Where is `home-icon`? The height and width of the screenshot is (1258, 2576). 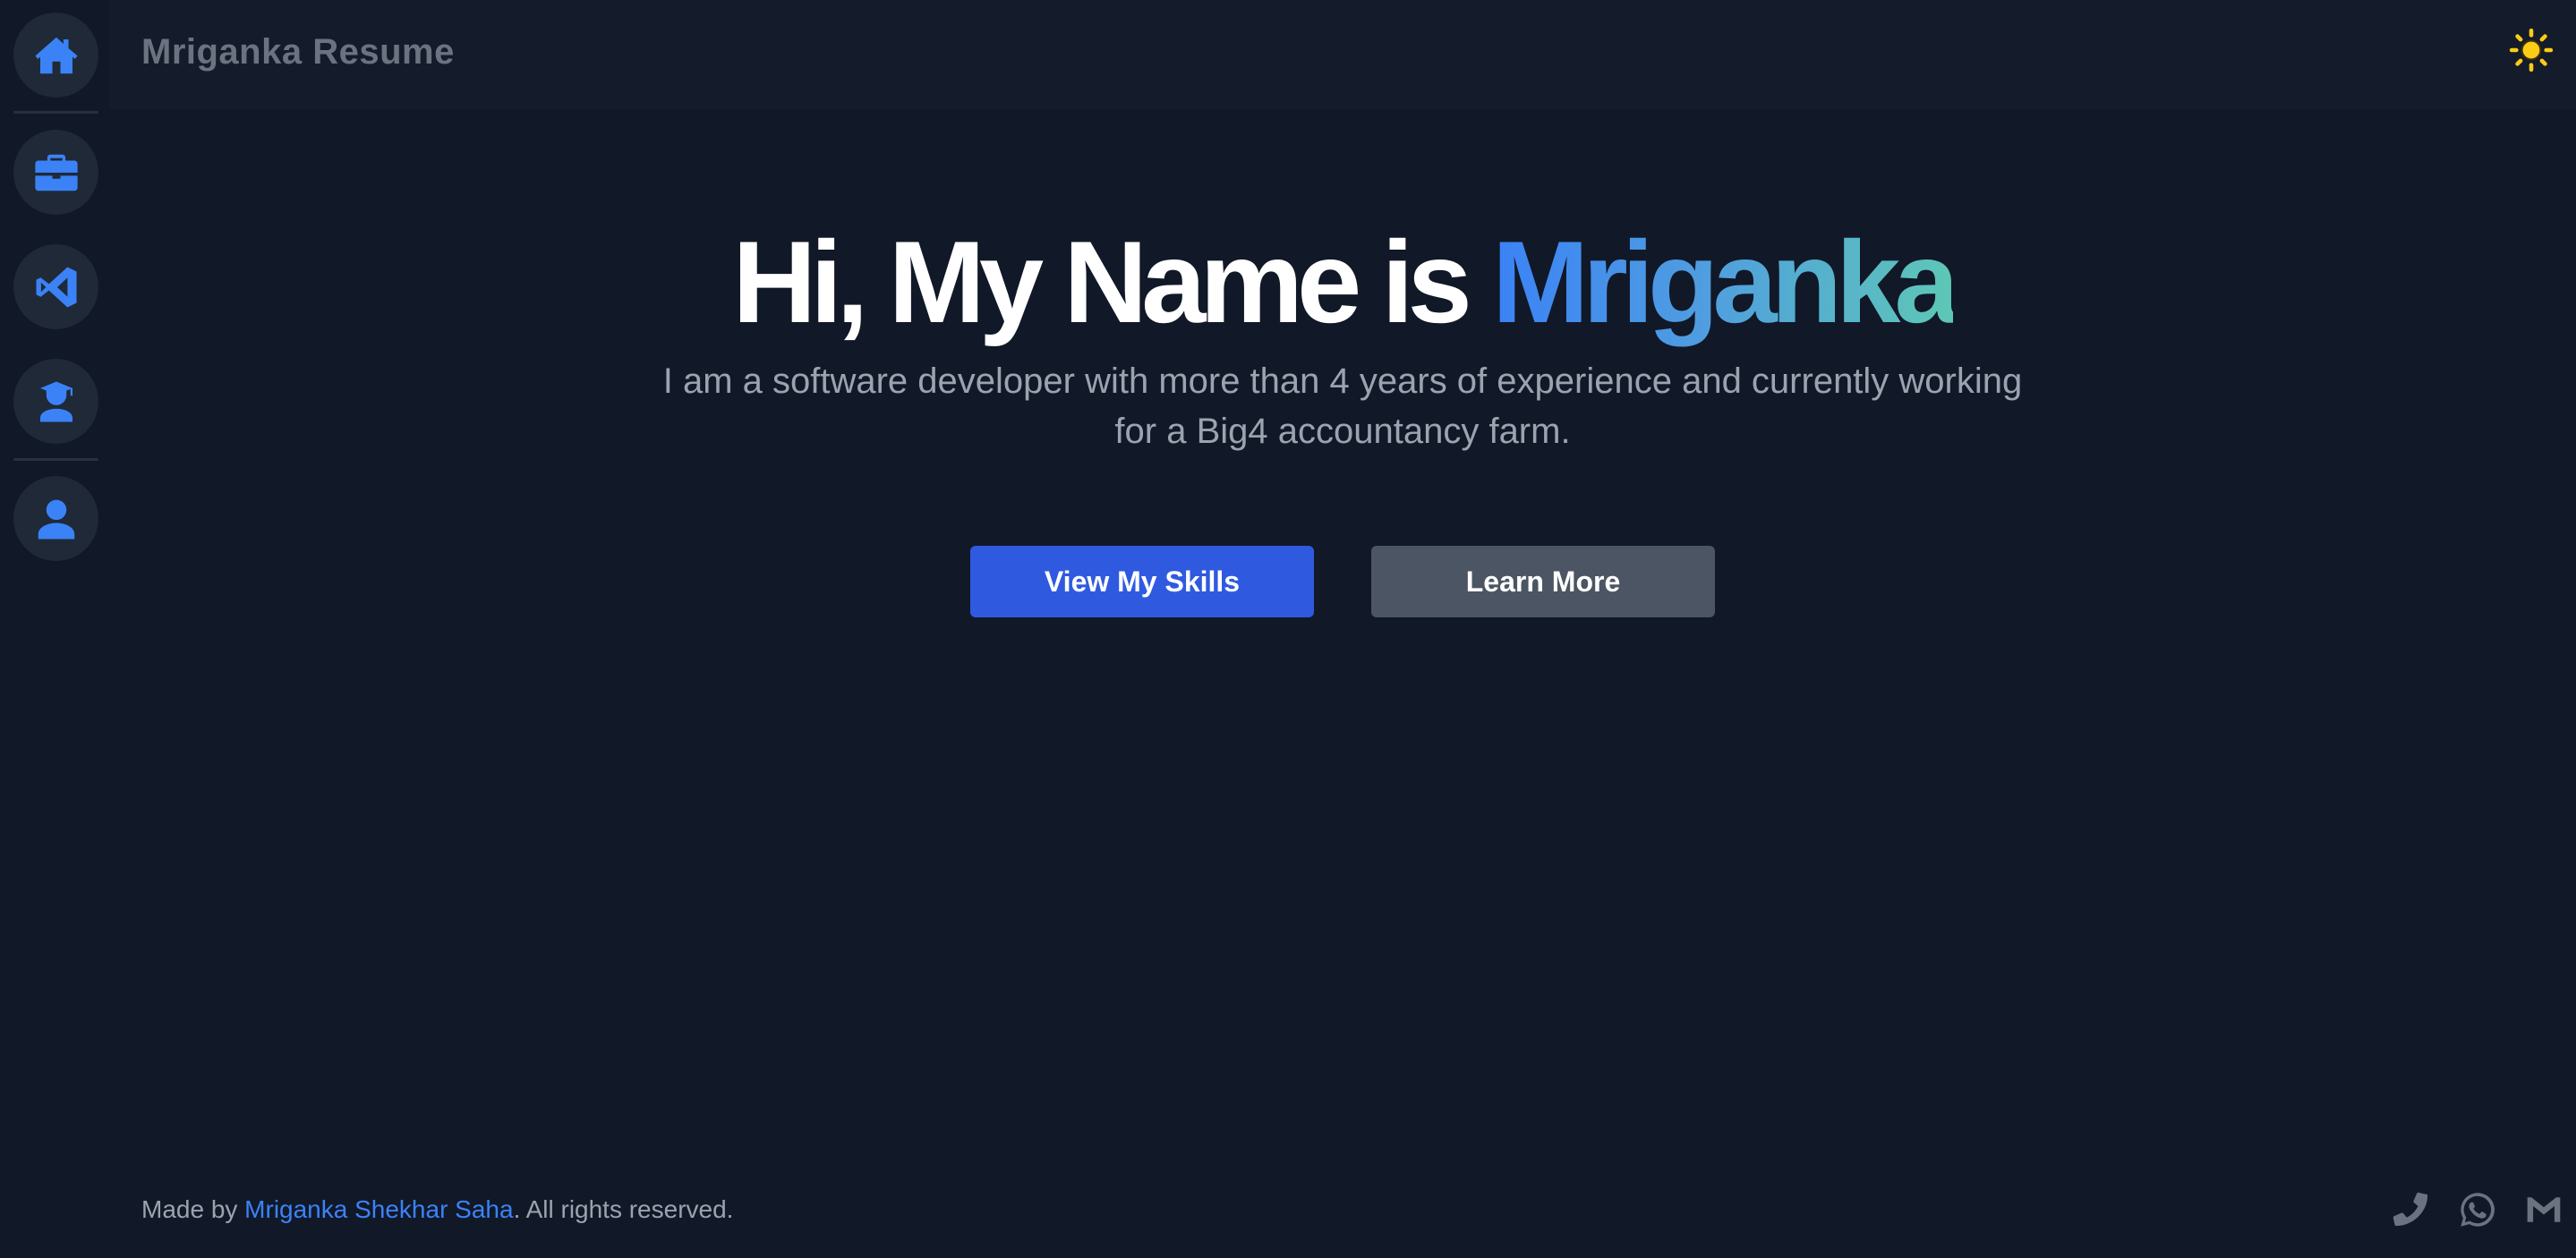 home-icon is located at coordinates (56, 55).